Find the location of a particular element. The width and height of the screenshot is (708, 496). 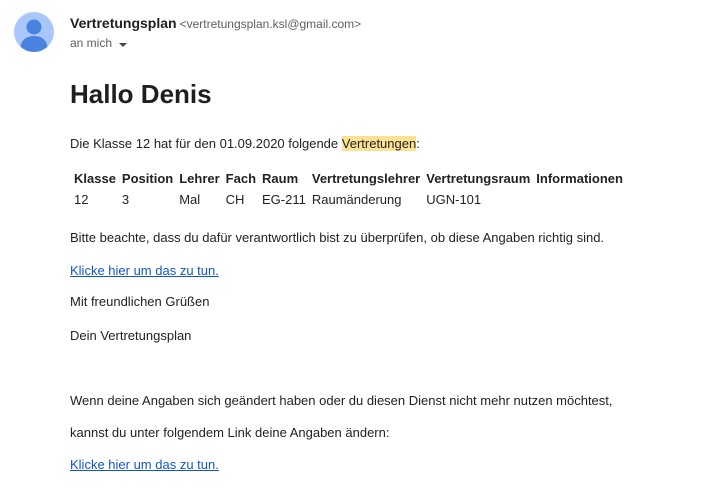

check-link: Klicke hier um das zu tun. is located at coordinates (144, 270).